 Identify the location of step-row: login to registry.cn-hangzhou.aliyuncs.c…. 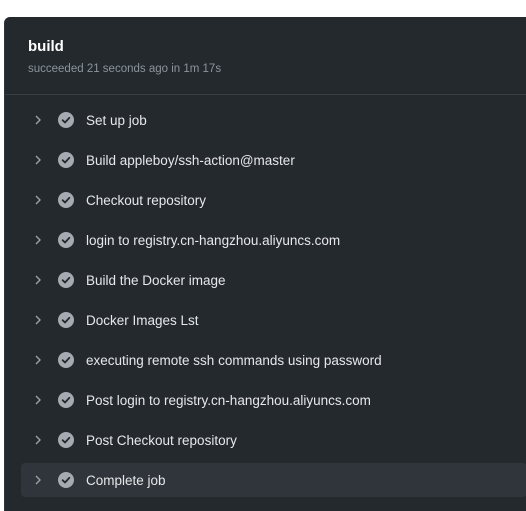
(273, 240).